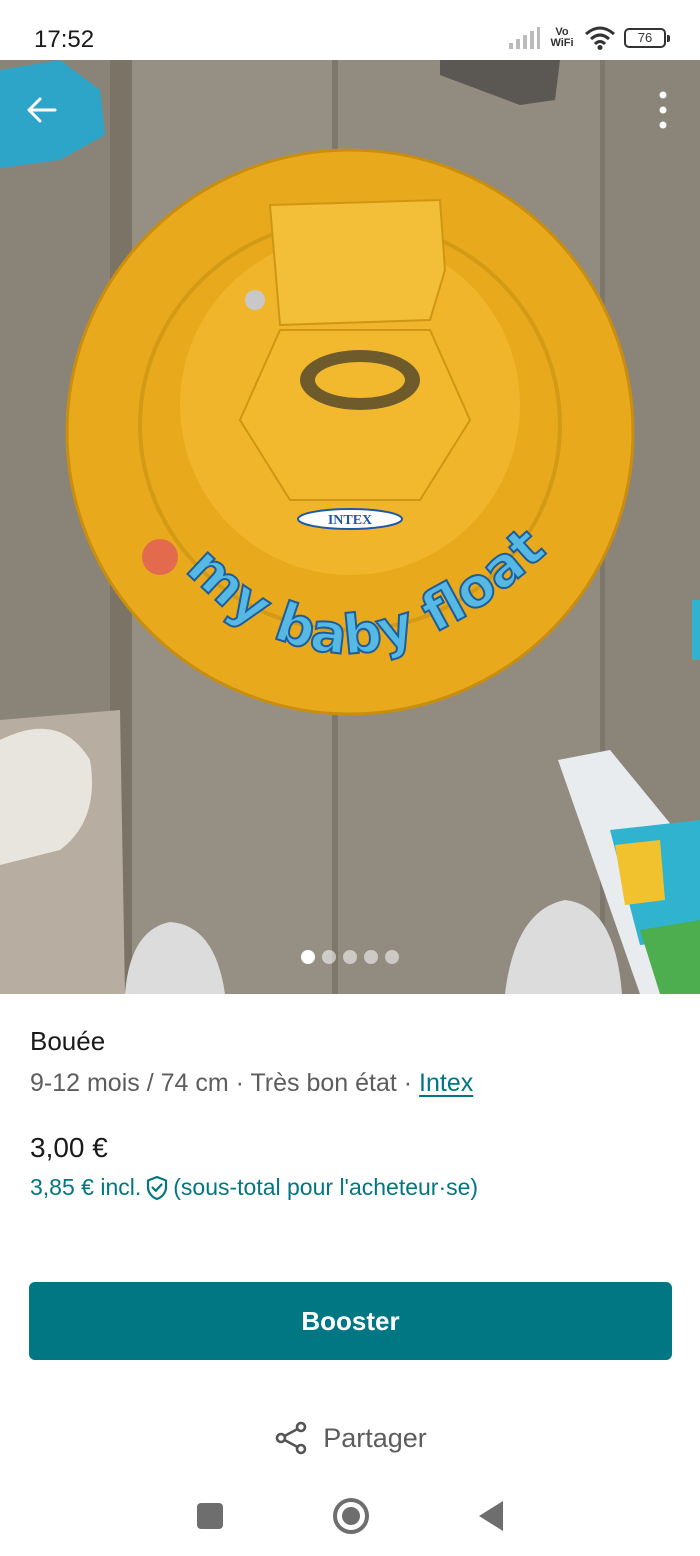  Describe the element at coordinates (350, 520) in the screenshot. I see `float-logo-text: INTEX` at that location.